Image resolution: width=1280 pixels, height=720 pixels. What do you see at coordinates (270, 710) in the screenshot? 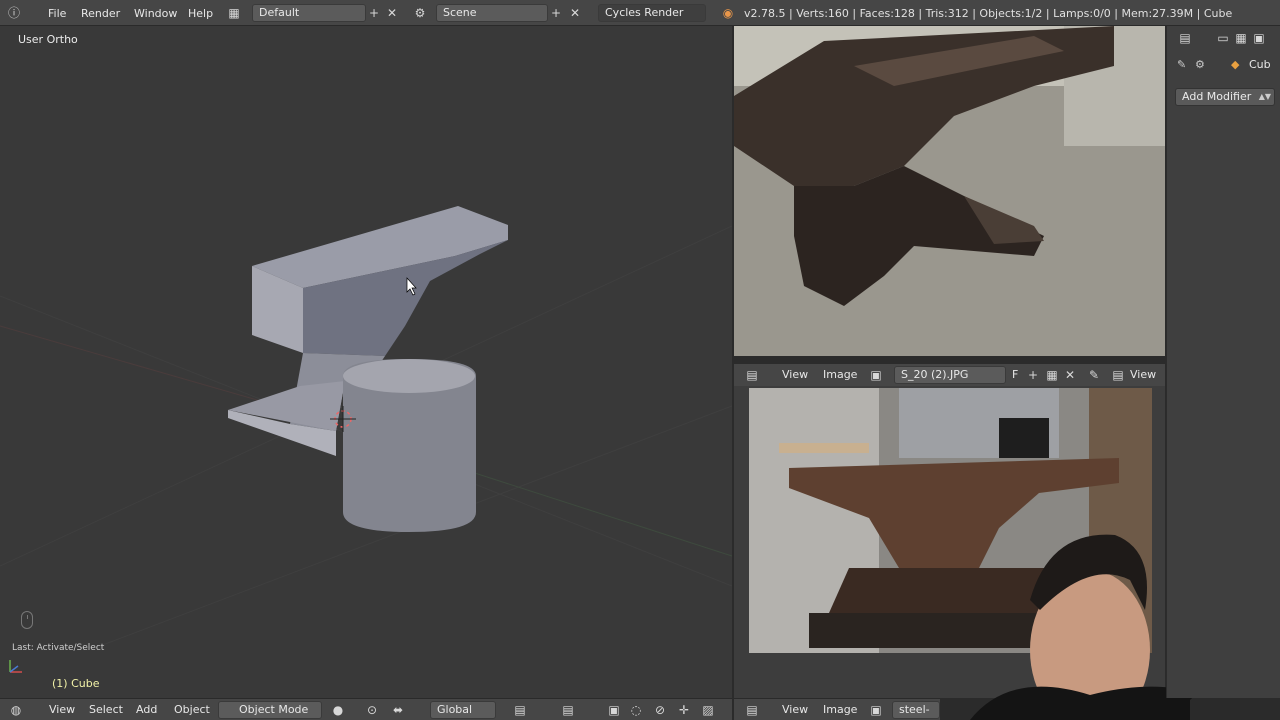
I see `mode-dropdown: Object Mode` at bounding box center [270, 710].